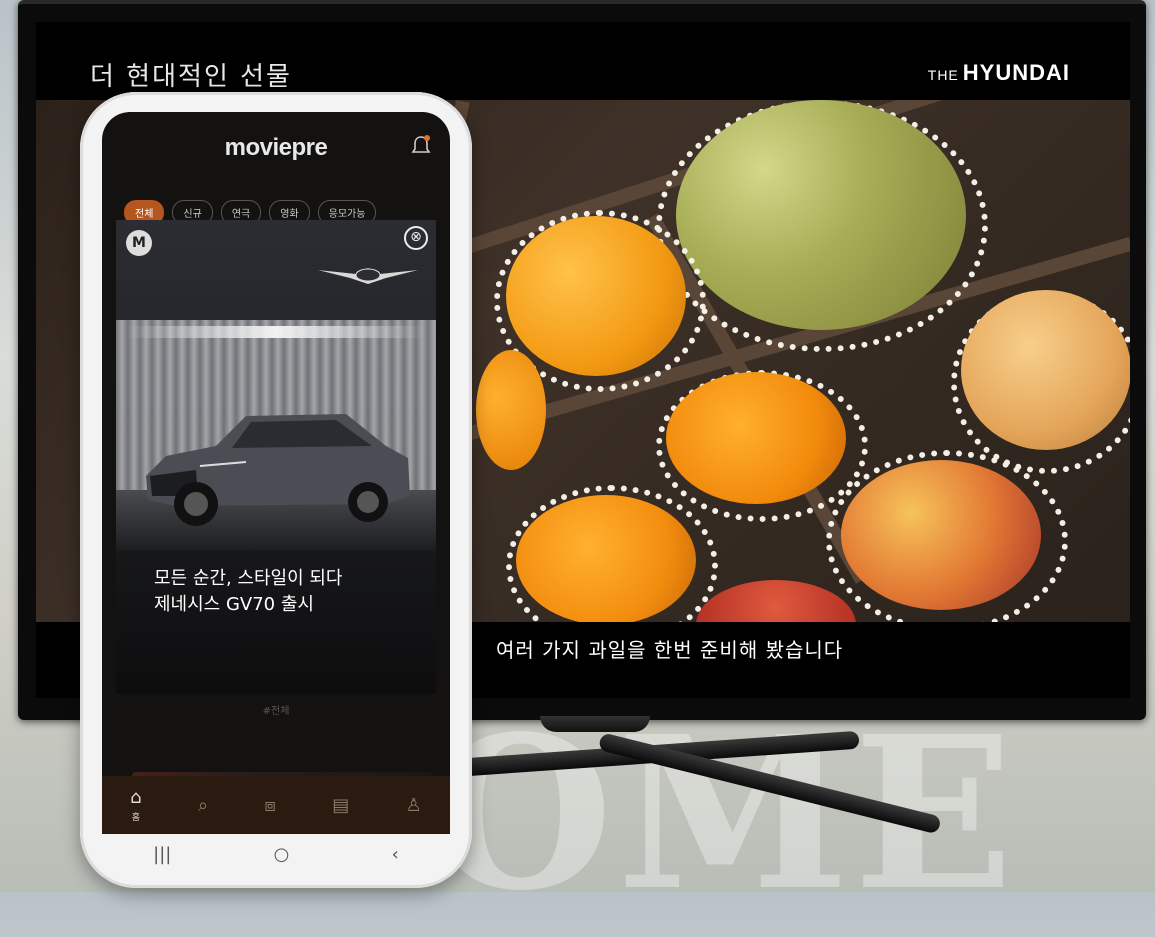  What do you see at coordinates (756, 438) in the screenshot?
I see `orange` at bounding box center [756, 438].